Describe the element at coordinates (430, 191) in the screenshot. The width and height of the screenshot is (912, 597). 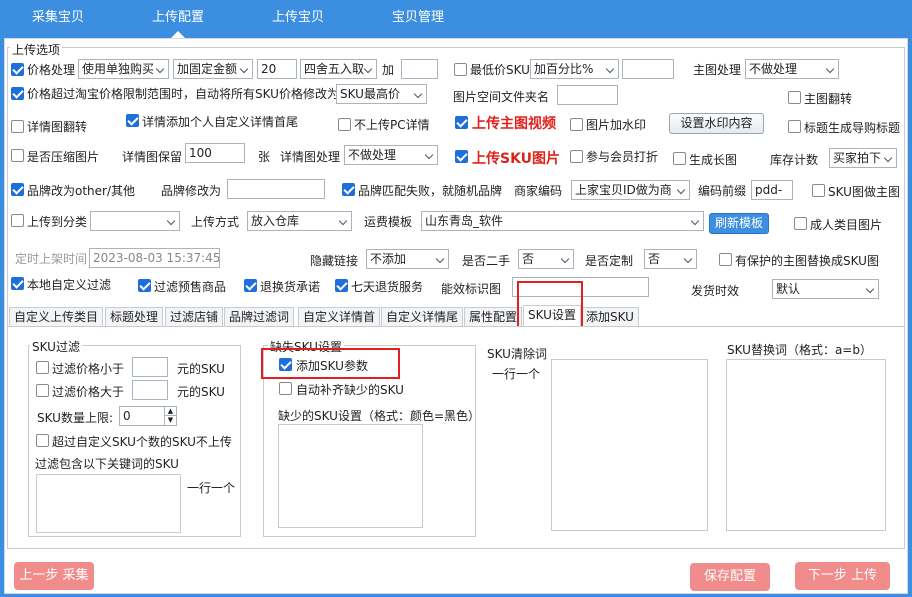
I see `brand-fail-label: 品牌匹配失败，就随机品牌` at that location.